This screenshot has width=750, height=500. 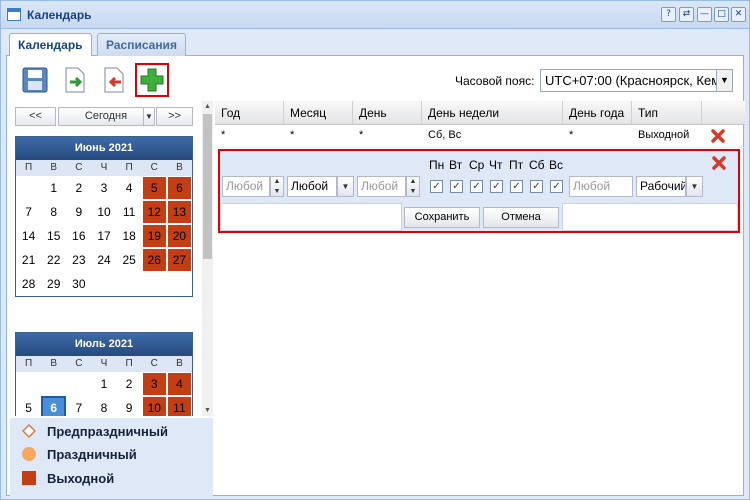 I want to click on import-icon, so click(x=74, y=80).